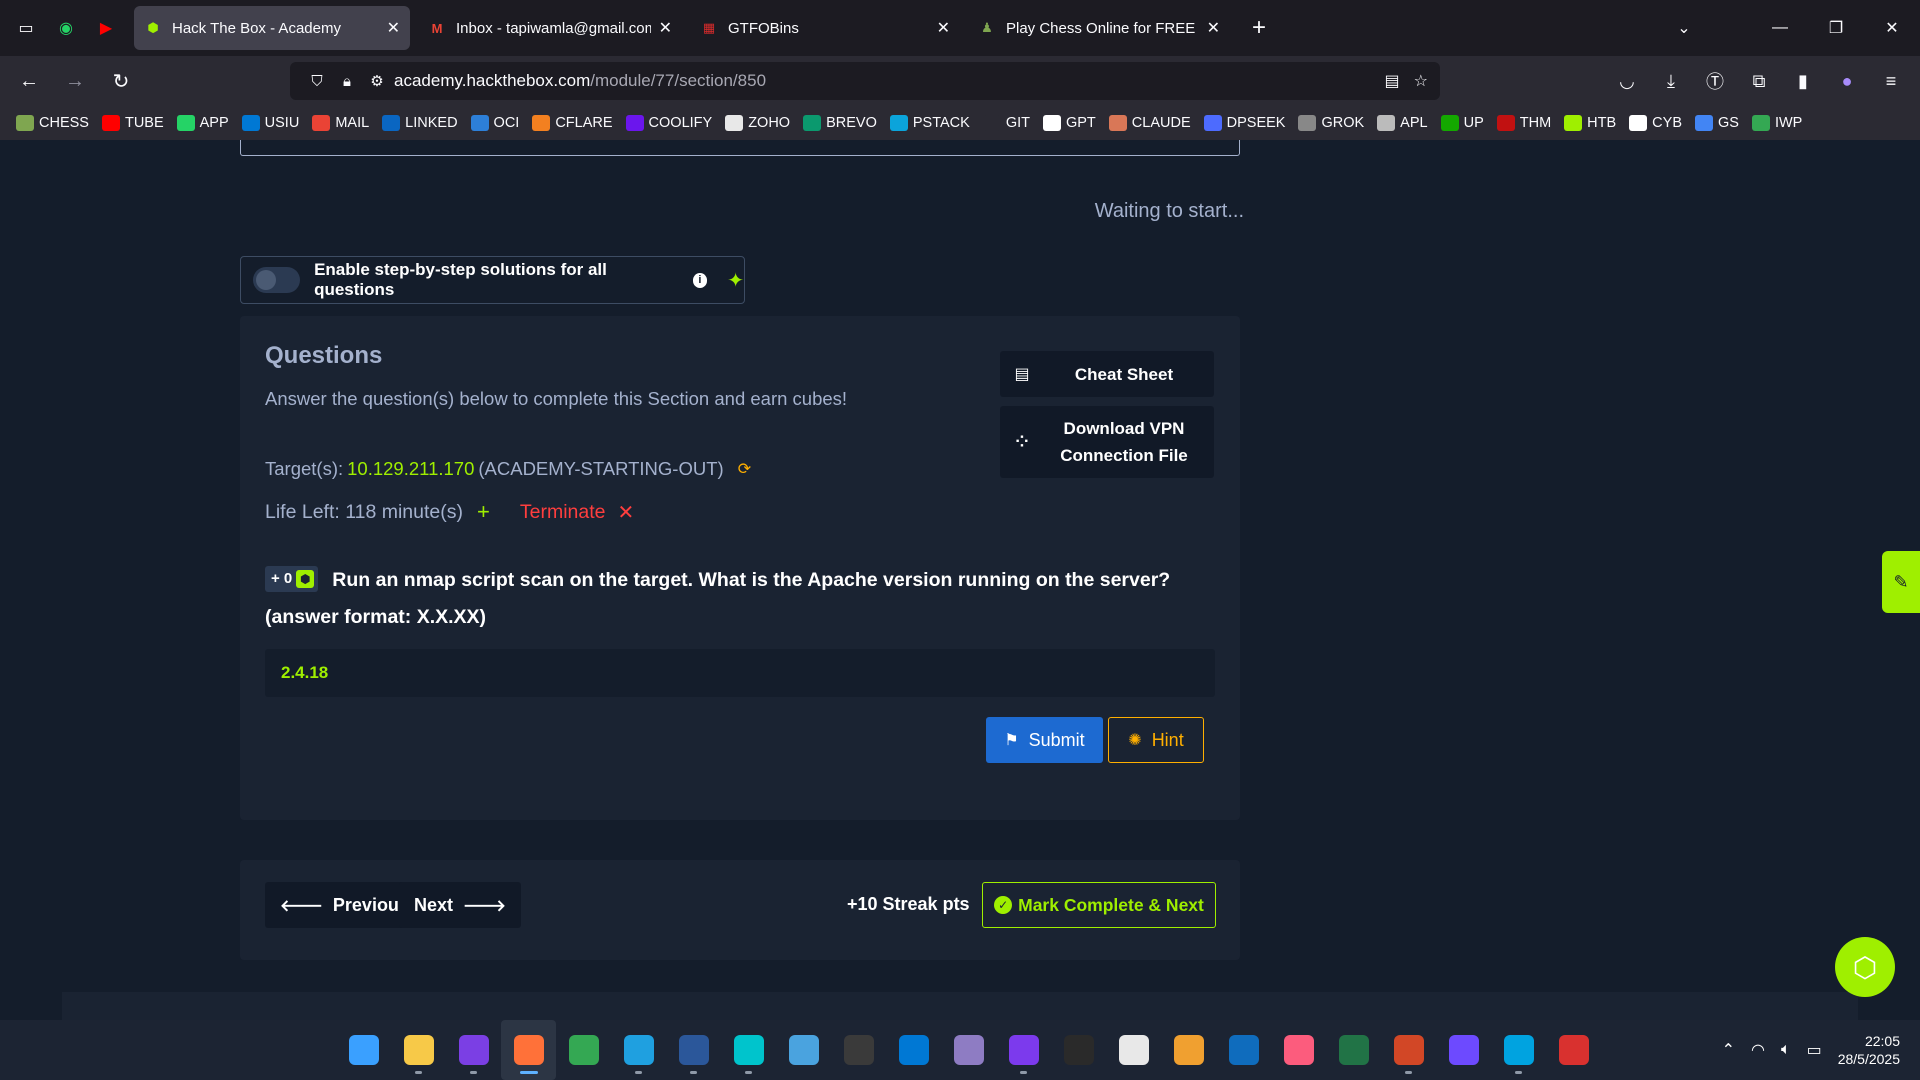  I want to click on bookmark-mail: MAIL, so click(340, 123).